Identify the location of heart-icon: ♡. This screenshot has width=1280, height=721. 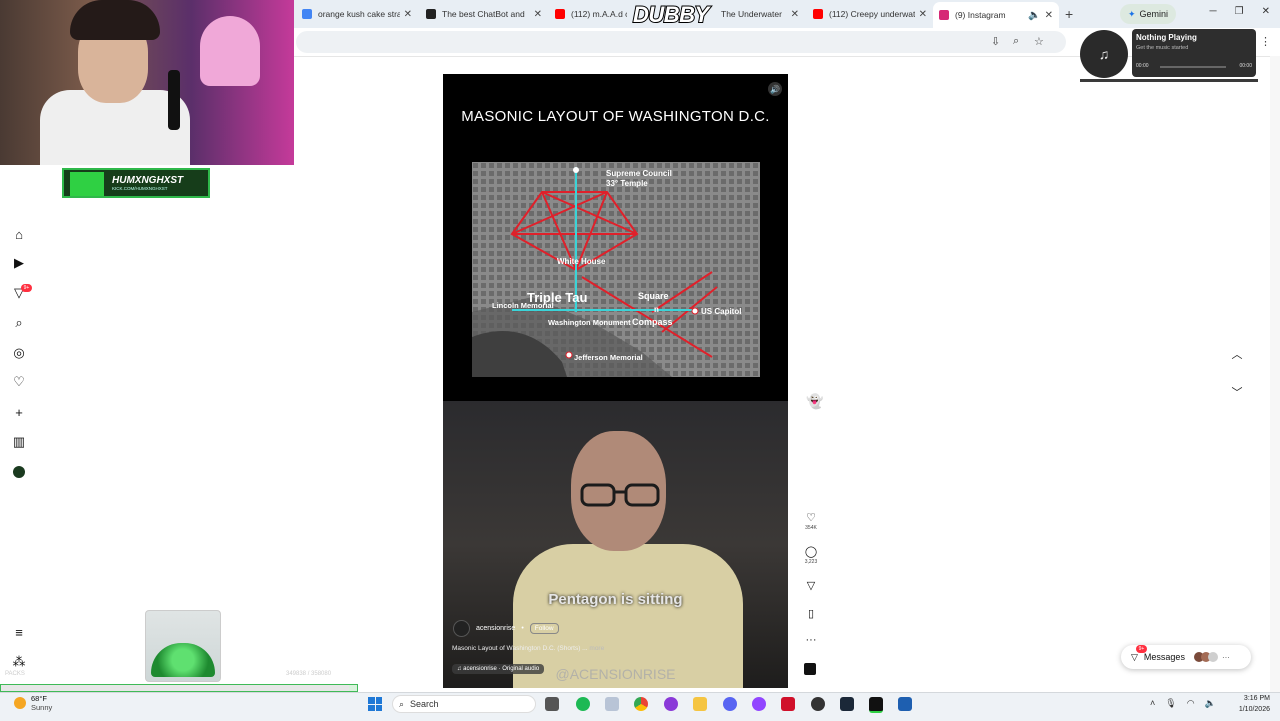
(19, 382).